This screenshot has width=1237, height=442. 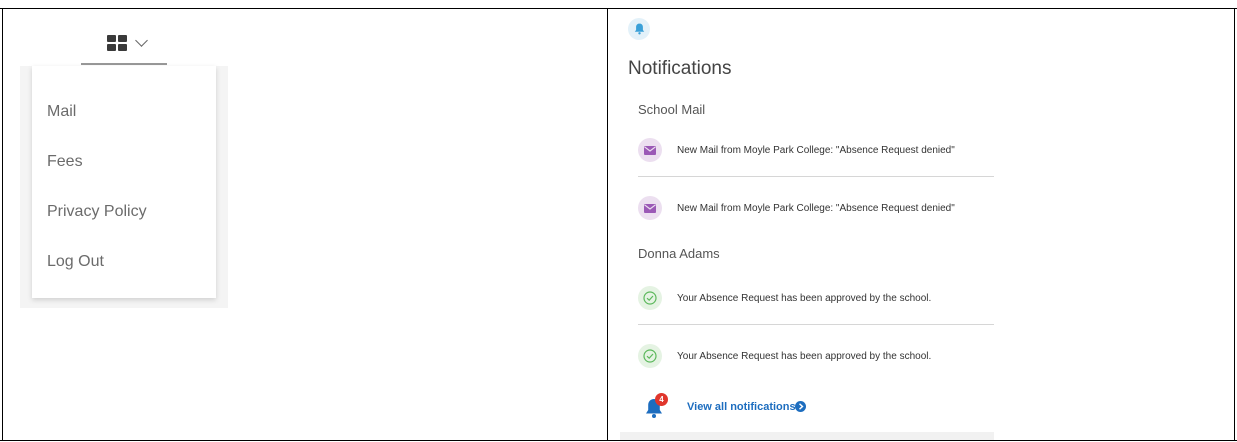 I want to click on notification-count-badge: 4, so click(x=661, y=399).